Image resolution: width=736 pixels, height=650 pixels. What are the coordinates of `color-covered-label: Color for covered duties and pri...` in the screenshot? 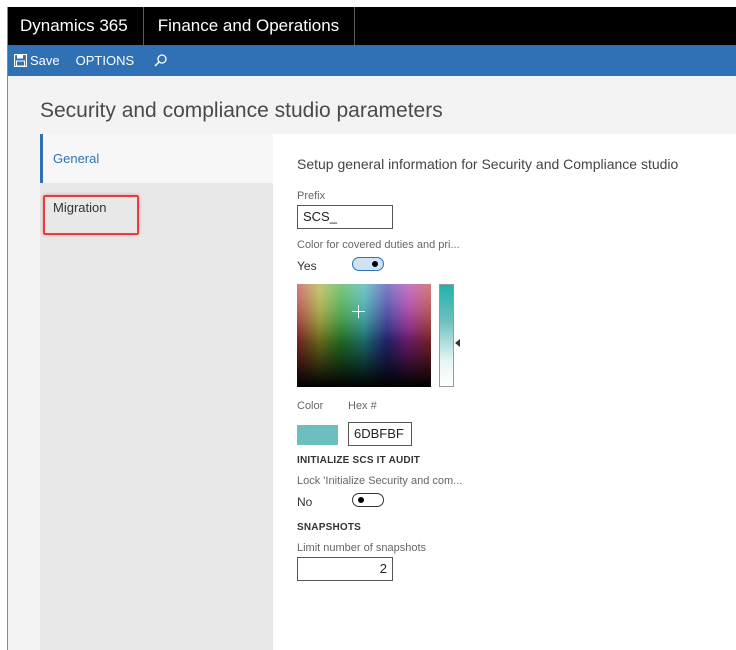 It's located at (378, 245).